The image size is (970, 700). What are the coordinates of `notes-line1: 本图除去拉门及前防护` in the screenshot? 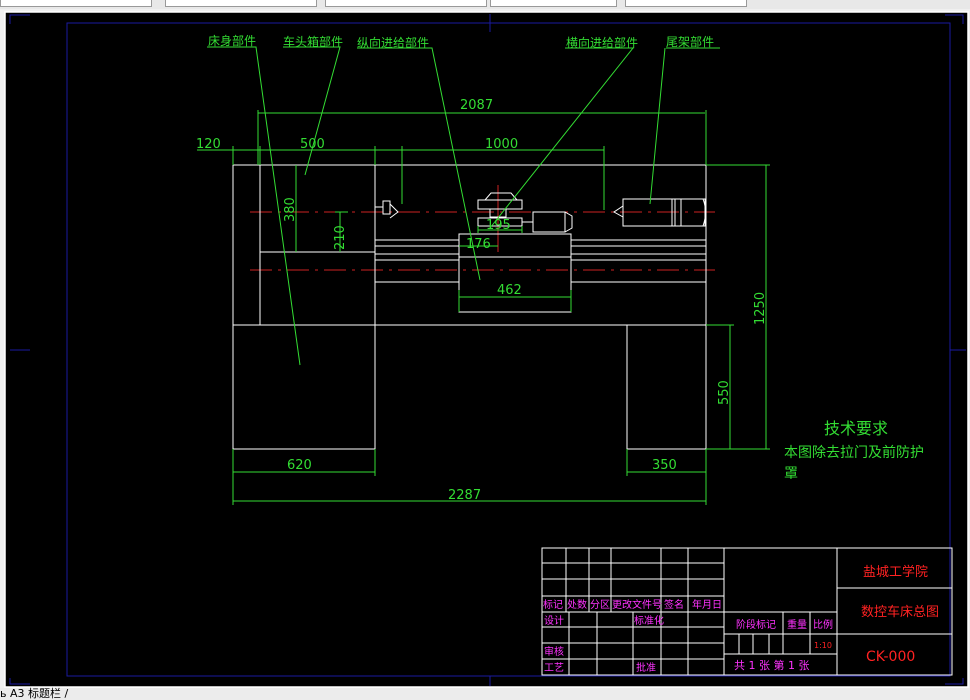 It's located at (854, 452).